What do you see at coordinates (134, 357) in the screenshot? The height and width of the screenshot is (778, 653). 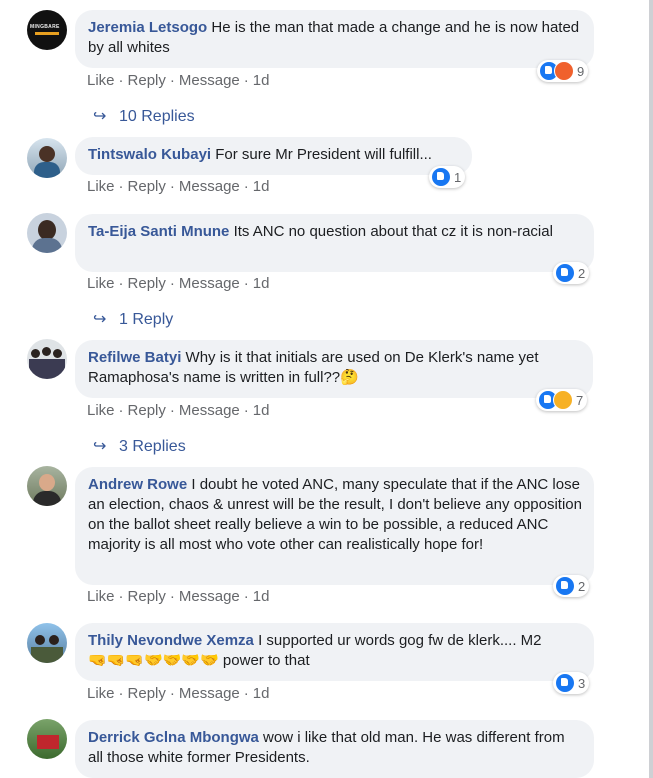 I see `comment-author: Refilwe Batyi` at bounding box center [134, 357].